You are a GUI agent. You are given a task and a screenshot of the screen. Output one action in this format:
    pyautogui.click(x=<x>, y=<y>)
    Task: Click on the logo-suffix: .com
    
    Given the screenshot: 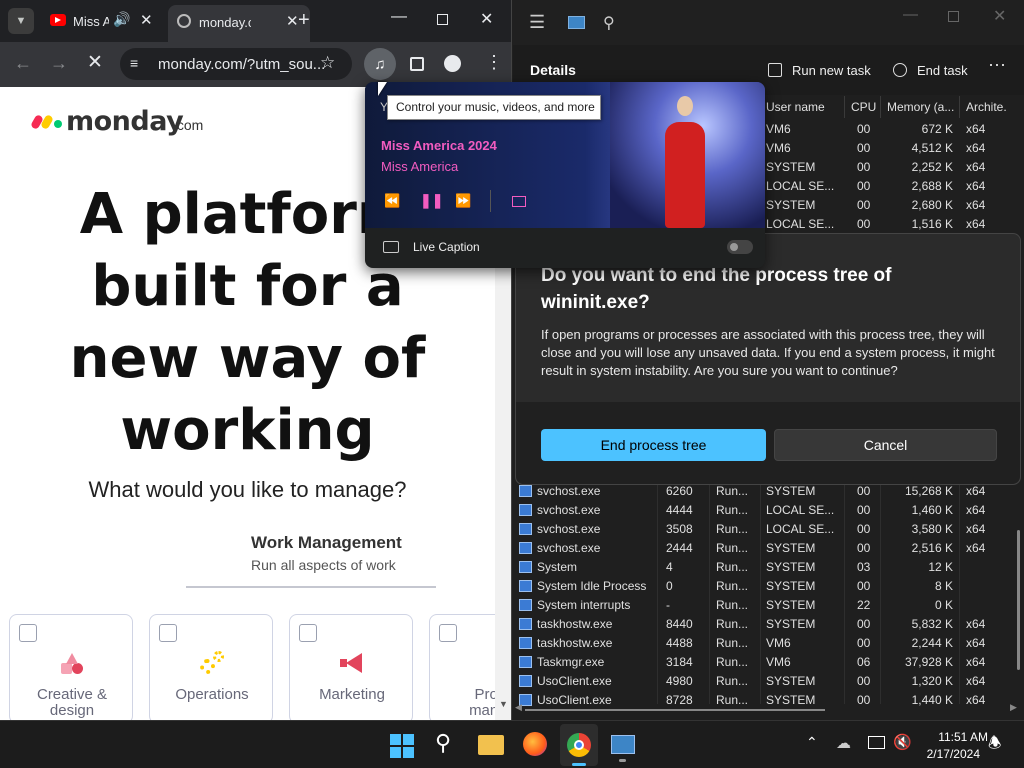 What is the action you would take?
    pyautogui.click(x=188, y=125)
    